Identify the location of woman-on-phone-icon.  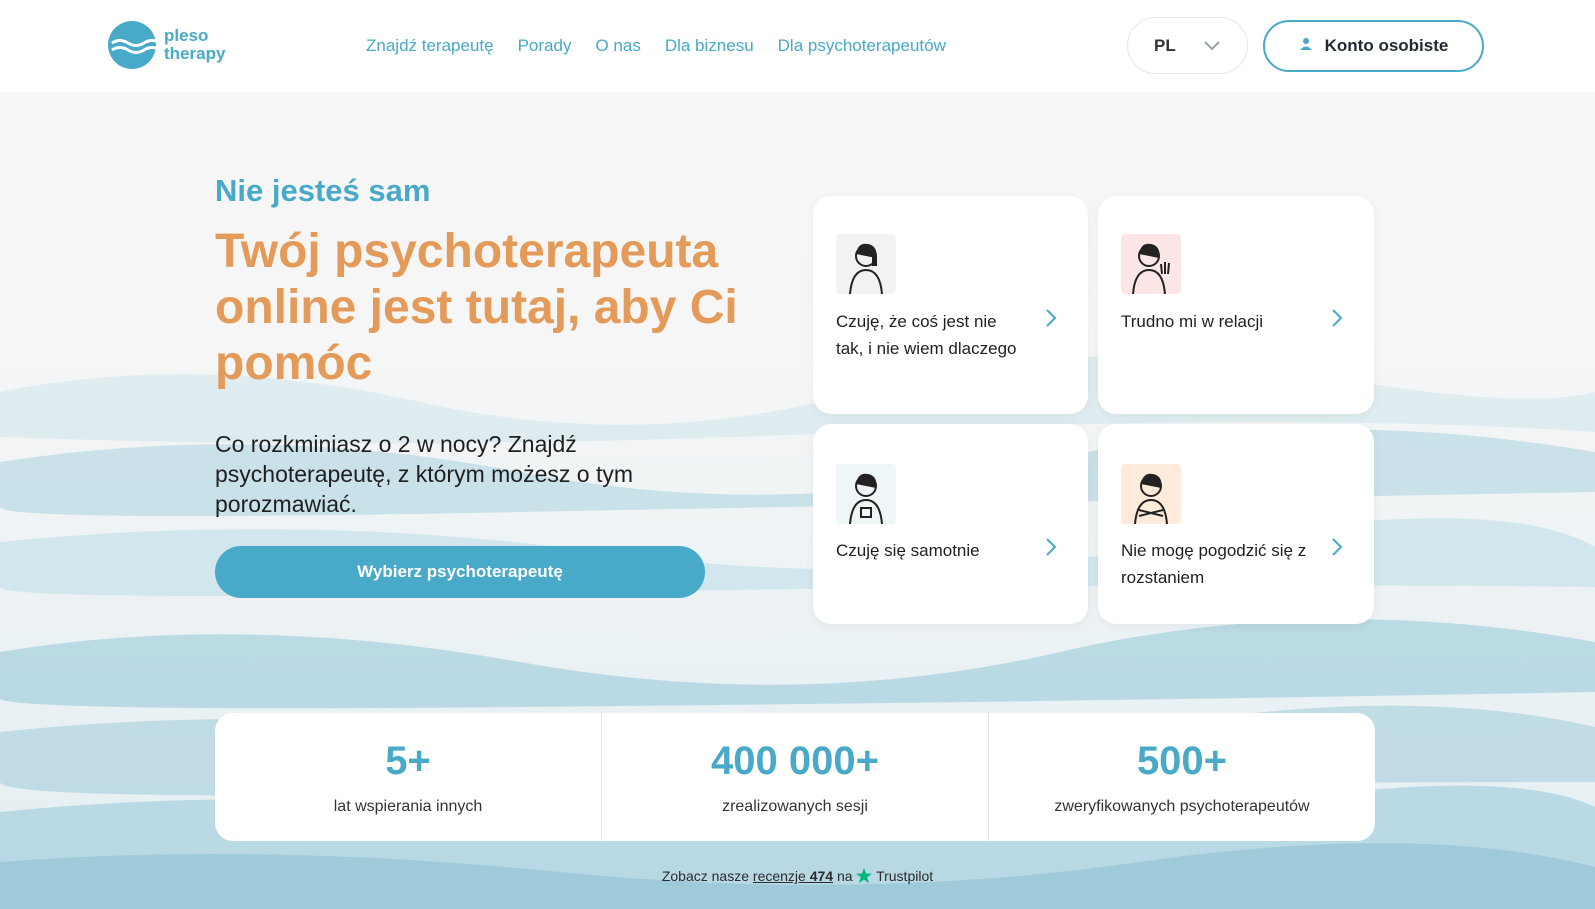
(866, 264).